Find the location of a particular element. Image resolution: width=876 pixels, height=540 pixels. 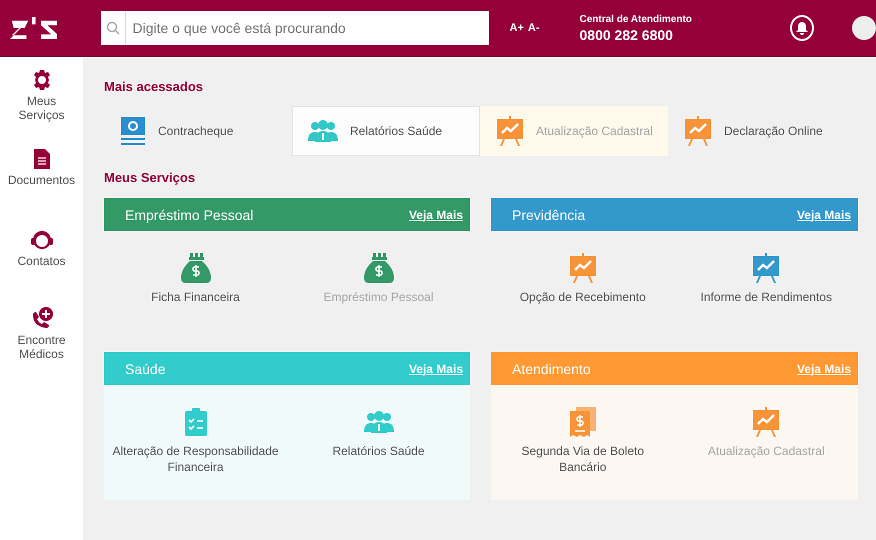

sidebar-item: Contatos is located at coordinates (42, 267).